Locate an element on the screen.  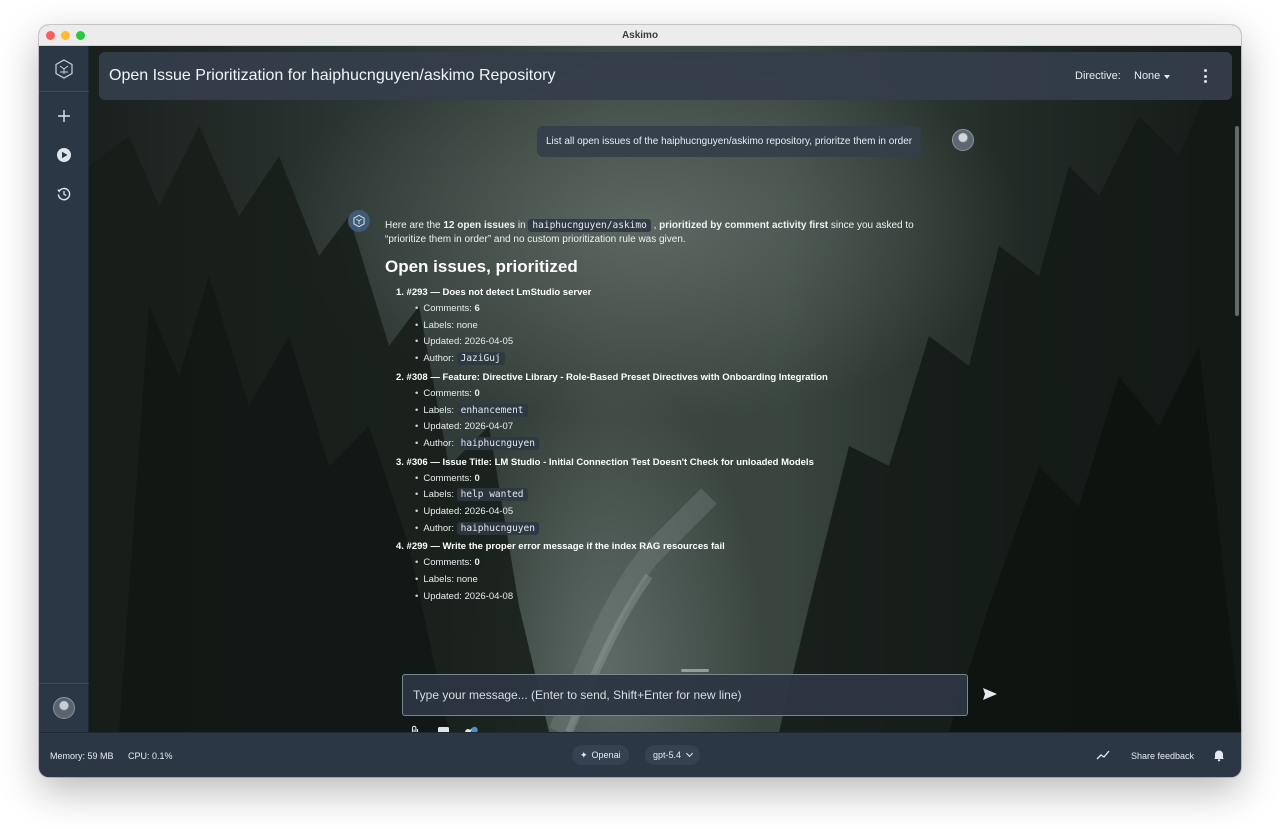
send-icon is located at coordinates (990, 694).